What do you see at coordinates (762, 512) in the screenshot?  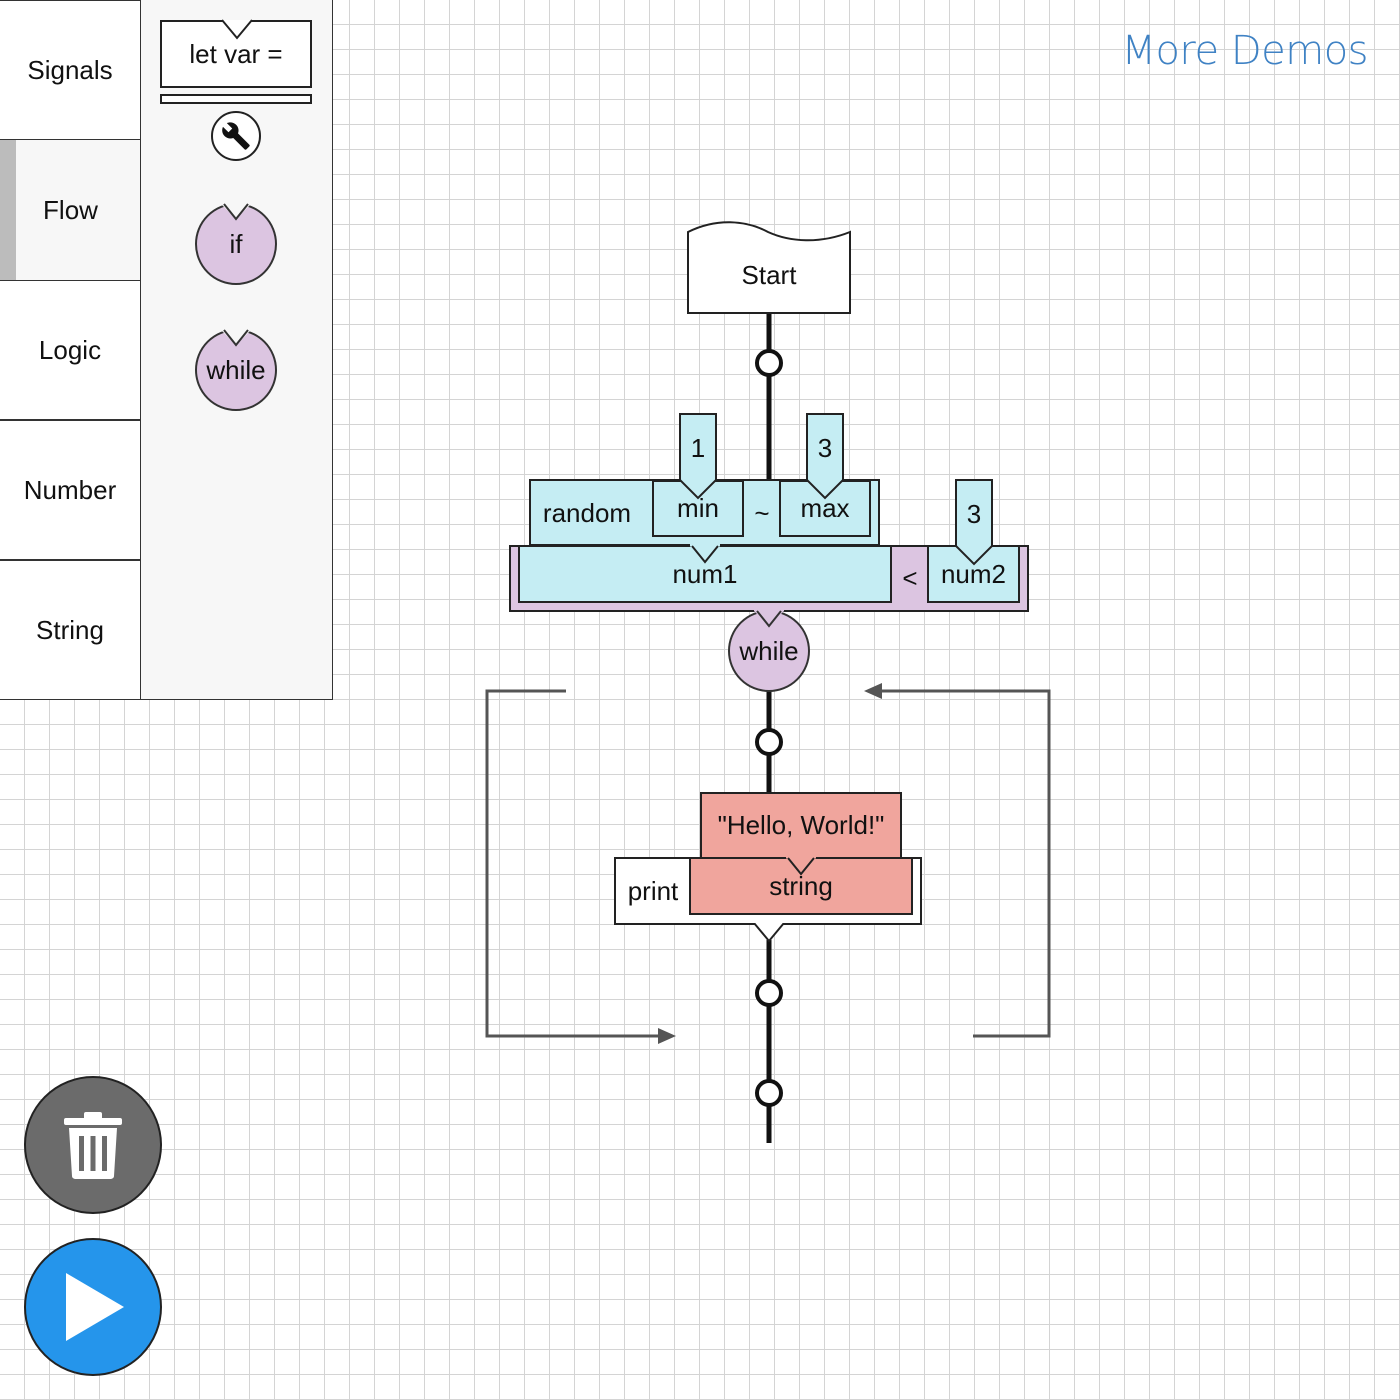 I see `range-tilde: ~` at bounding box center [762, 512].